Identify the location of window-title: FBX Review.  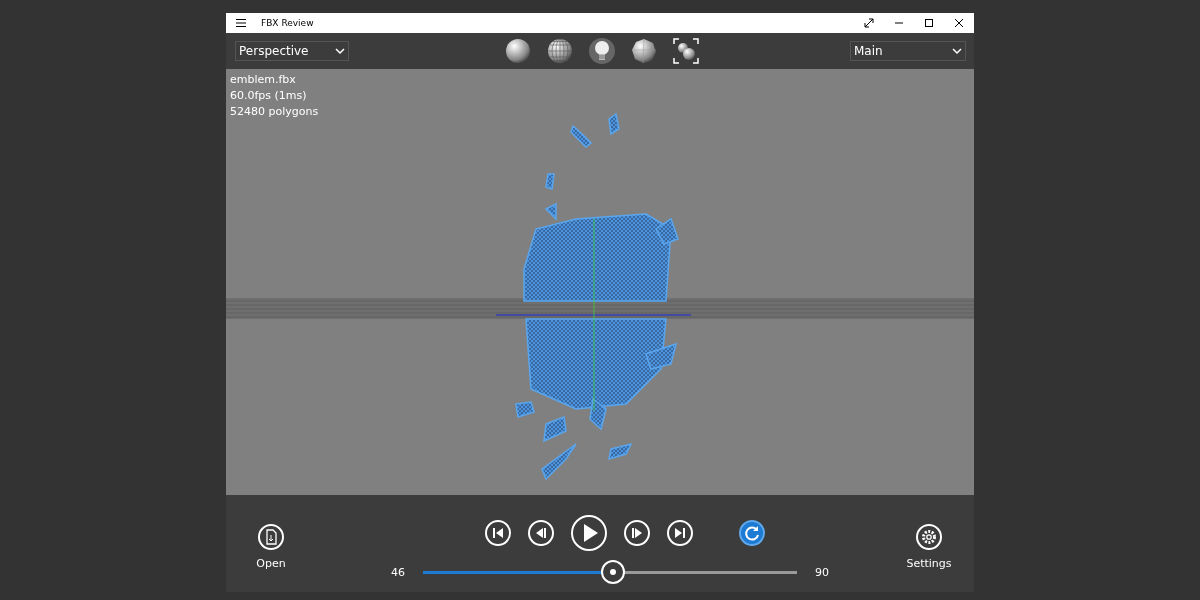
(288, 23).